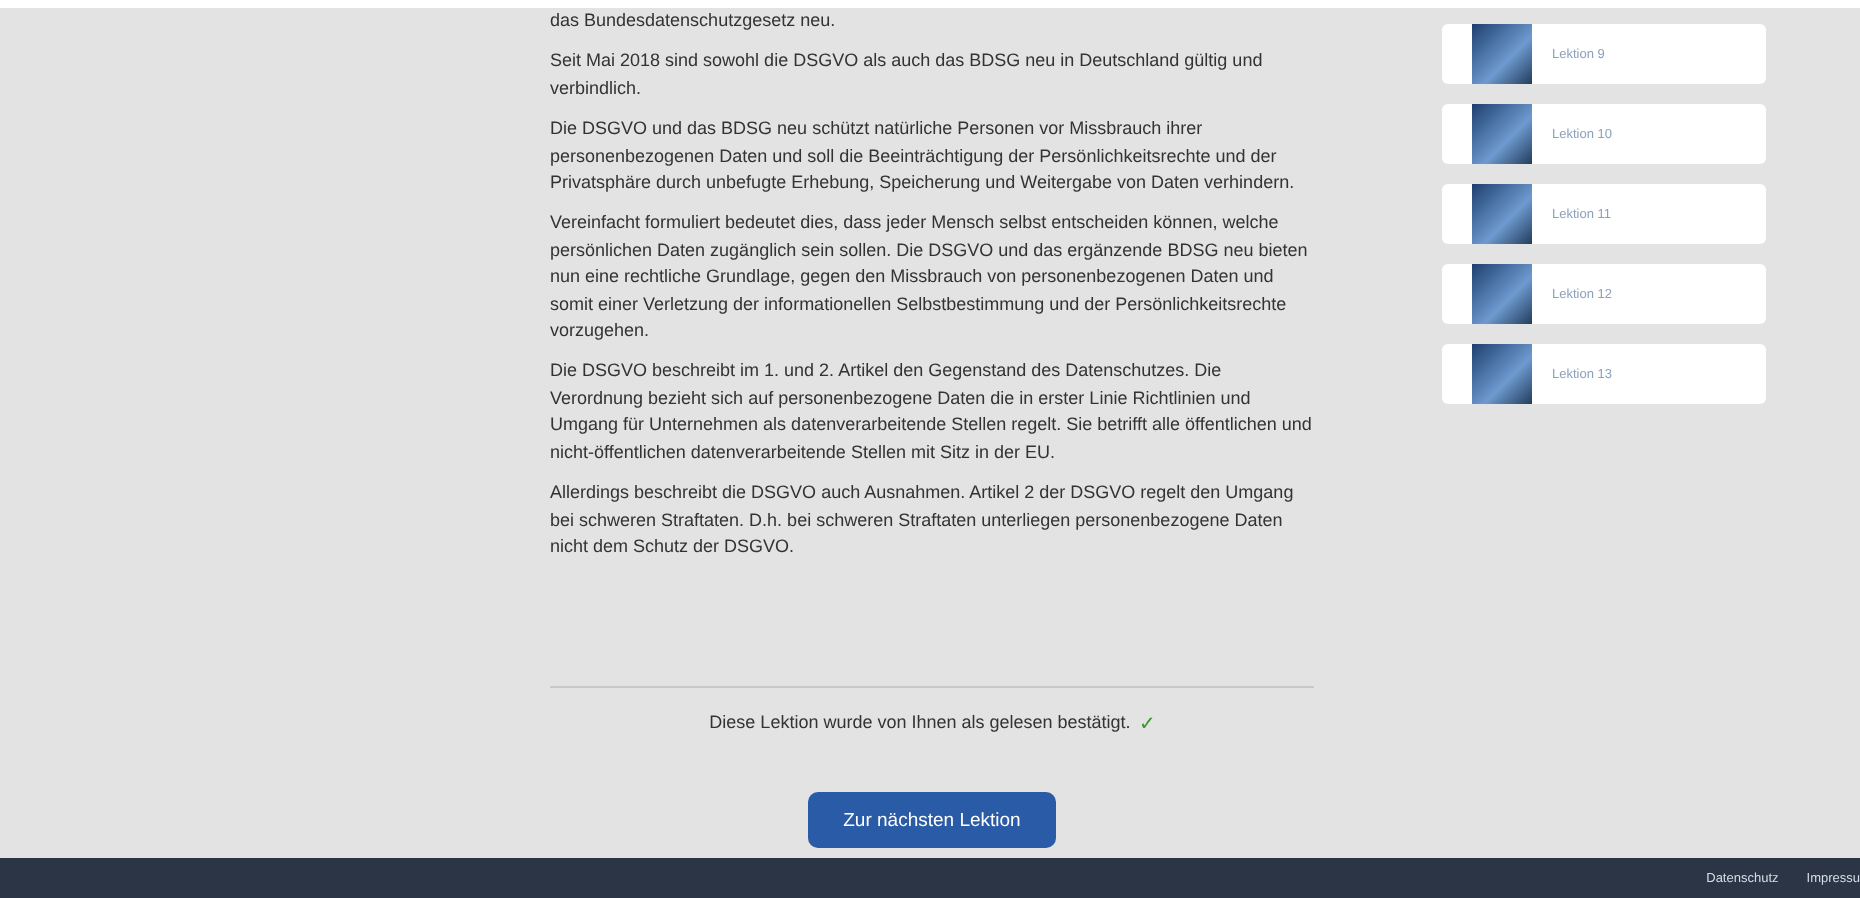  Describe the element at coordinates (932, 412) in the screenshot. I see `paragraph: Die DSGVO beschreibt im 1. und 2. Artikel den Gegenstand des Datenschutzes. Die Verordnung bezieht sich auf personenbezogene Daten die in erster Linie Richtlinien und Umgang für Unternehmen als datenverarbeitende Stellen regelt. Sie betrifft alle öffentlichen und nicht-öffentlichen datenverarbeitende Stellen mit Sitz in der EU.` at that location.